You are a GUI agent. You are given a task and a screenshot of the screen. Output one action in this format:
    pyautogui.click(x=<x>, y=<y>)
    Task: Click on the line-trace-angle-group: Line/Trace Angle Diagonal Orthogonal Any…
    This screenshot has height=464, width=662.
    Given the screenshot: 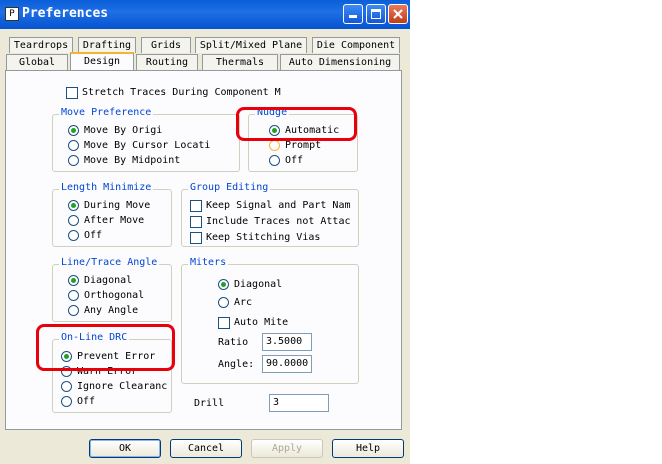 What is the action you would take?
    pyautogui.click(x=112, y=289)
    